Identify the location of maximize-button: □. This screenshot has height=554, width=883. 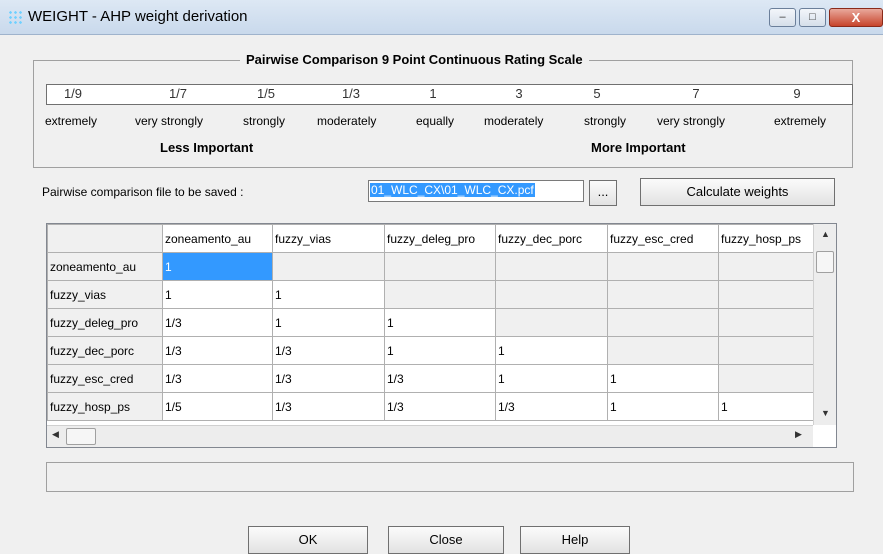
(812, 17).